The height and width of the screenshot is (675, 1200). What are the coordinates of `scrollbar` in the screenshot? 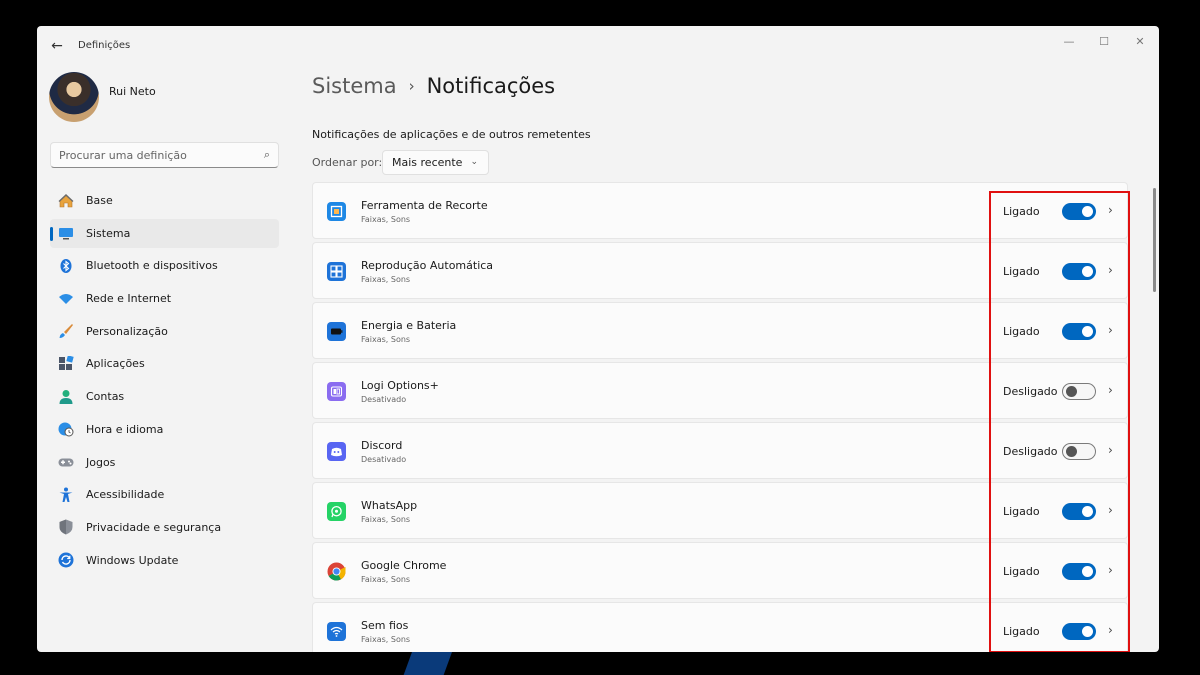 It's located at (1154, 240).